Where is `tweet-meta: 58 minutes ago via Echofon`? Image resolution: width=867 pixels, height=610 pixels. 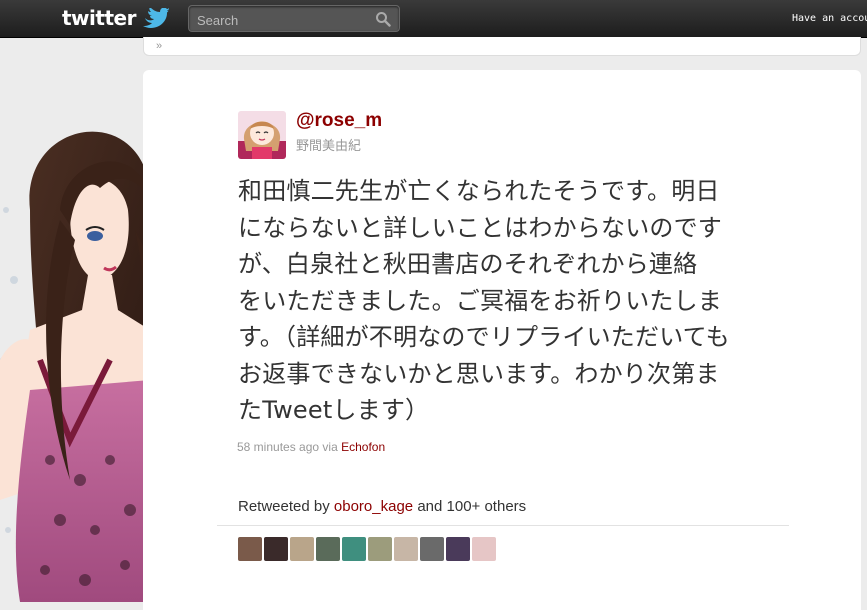
tweet-meta: 58 minutes ago via Echofon is located at coordinates (311, 447).